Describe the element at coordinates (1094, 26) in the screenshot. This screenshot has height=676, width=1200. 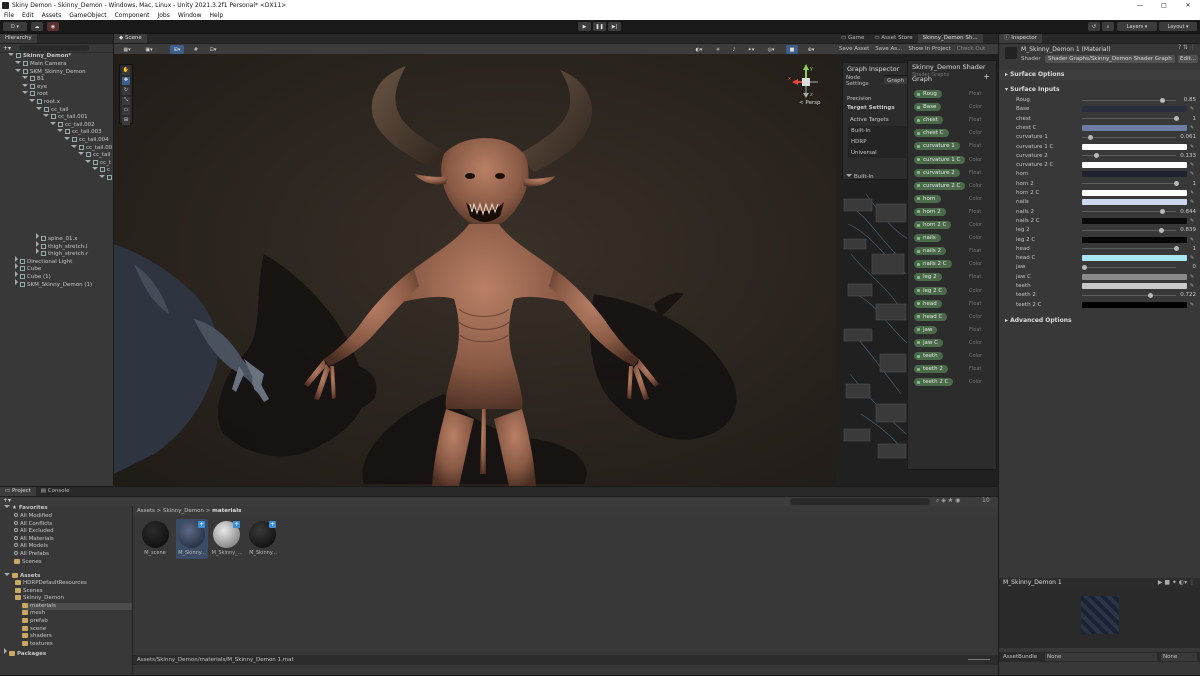
I see `history-icon: ↺` at that location.